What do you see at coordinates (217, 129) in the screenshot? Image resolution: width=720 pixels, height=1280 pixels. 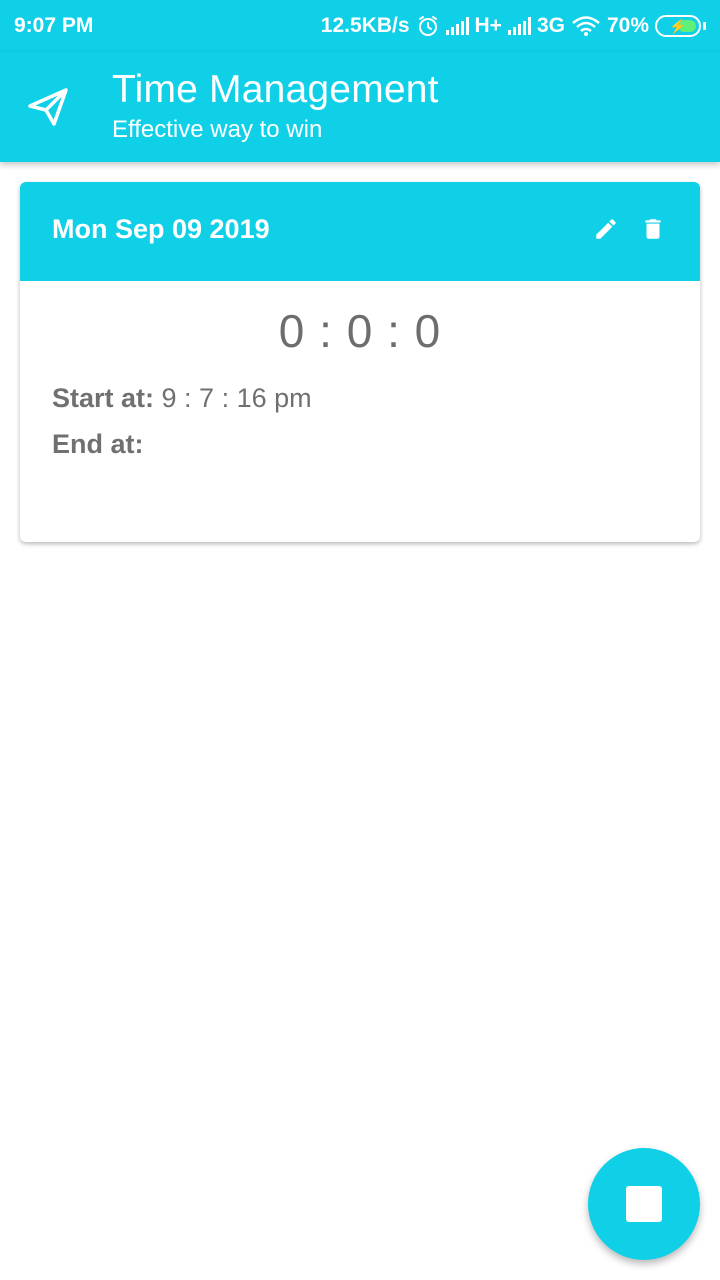 I see `app-subtitle: Effective way to win` at bounding box center [217, 129].